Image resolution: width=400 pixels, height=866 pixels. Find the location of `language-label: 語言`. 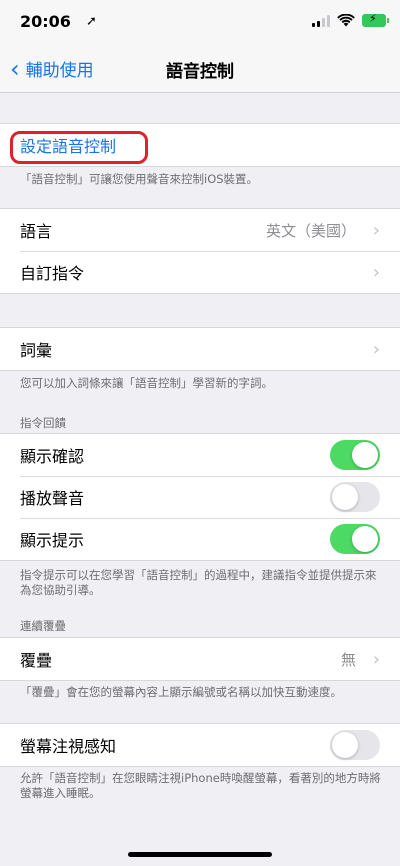

language-label: 語言 is located at coordinates (36, 231).